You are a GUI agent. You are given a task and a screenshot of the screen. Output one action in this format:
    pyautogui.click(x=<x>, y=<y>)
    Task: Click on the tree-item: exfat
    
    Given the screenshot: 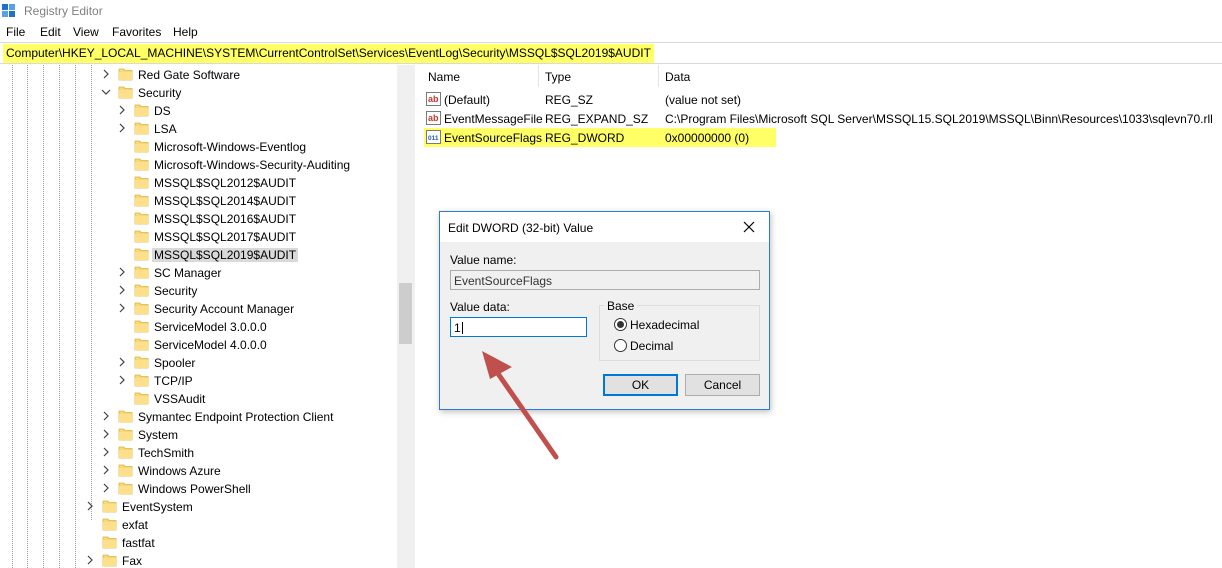 What is the action you would take?
    pyautogui.click(x=197, y=525)
    